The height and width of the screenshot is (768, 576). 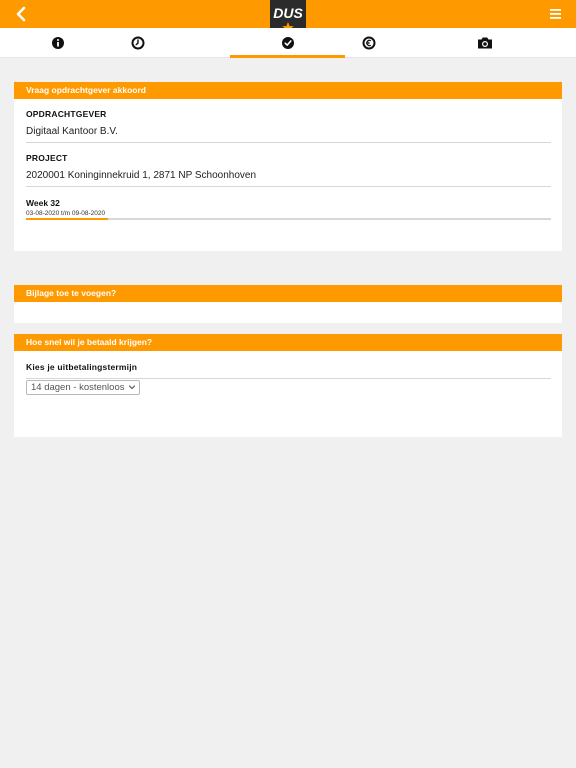 I want to click on camera-icon, so click(x=484, y=43).